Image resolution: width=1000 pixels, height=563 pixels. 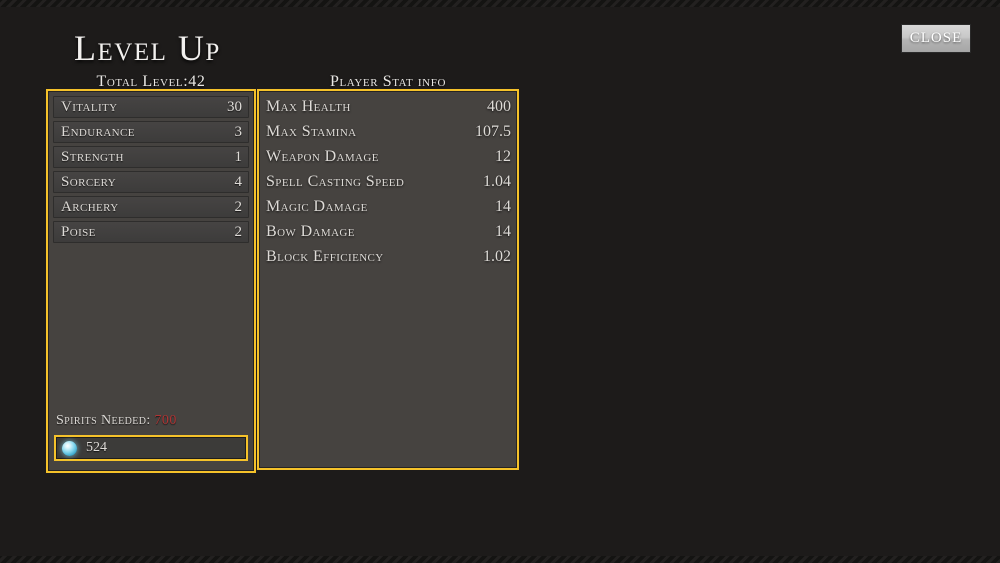 What do you see at coordinates (69, 448) in the screenshot?
I see `spirit-orb-icon` at bounding box center [69, 448].